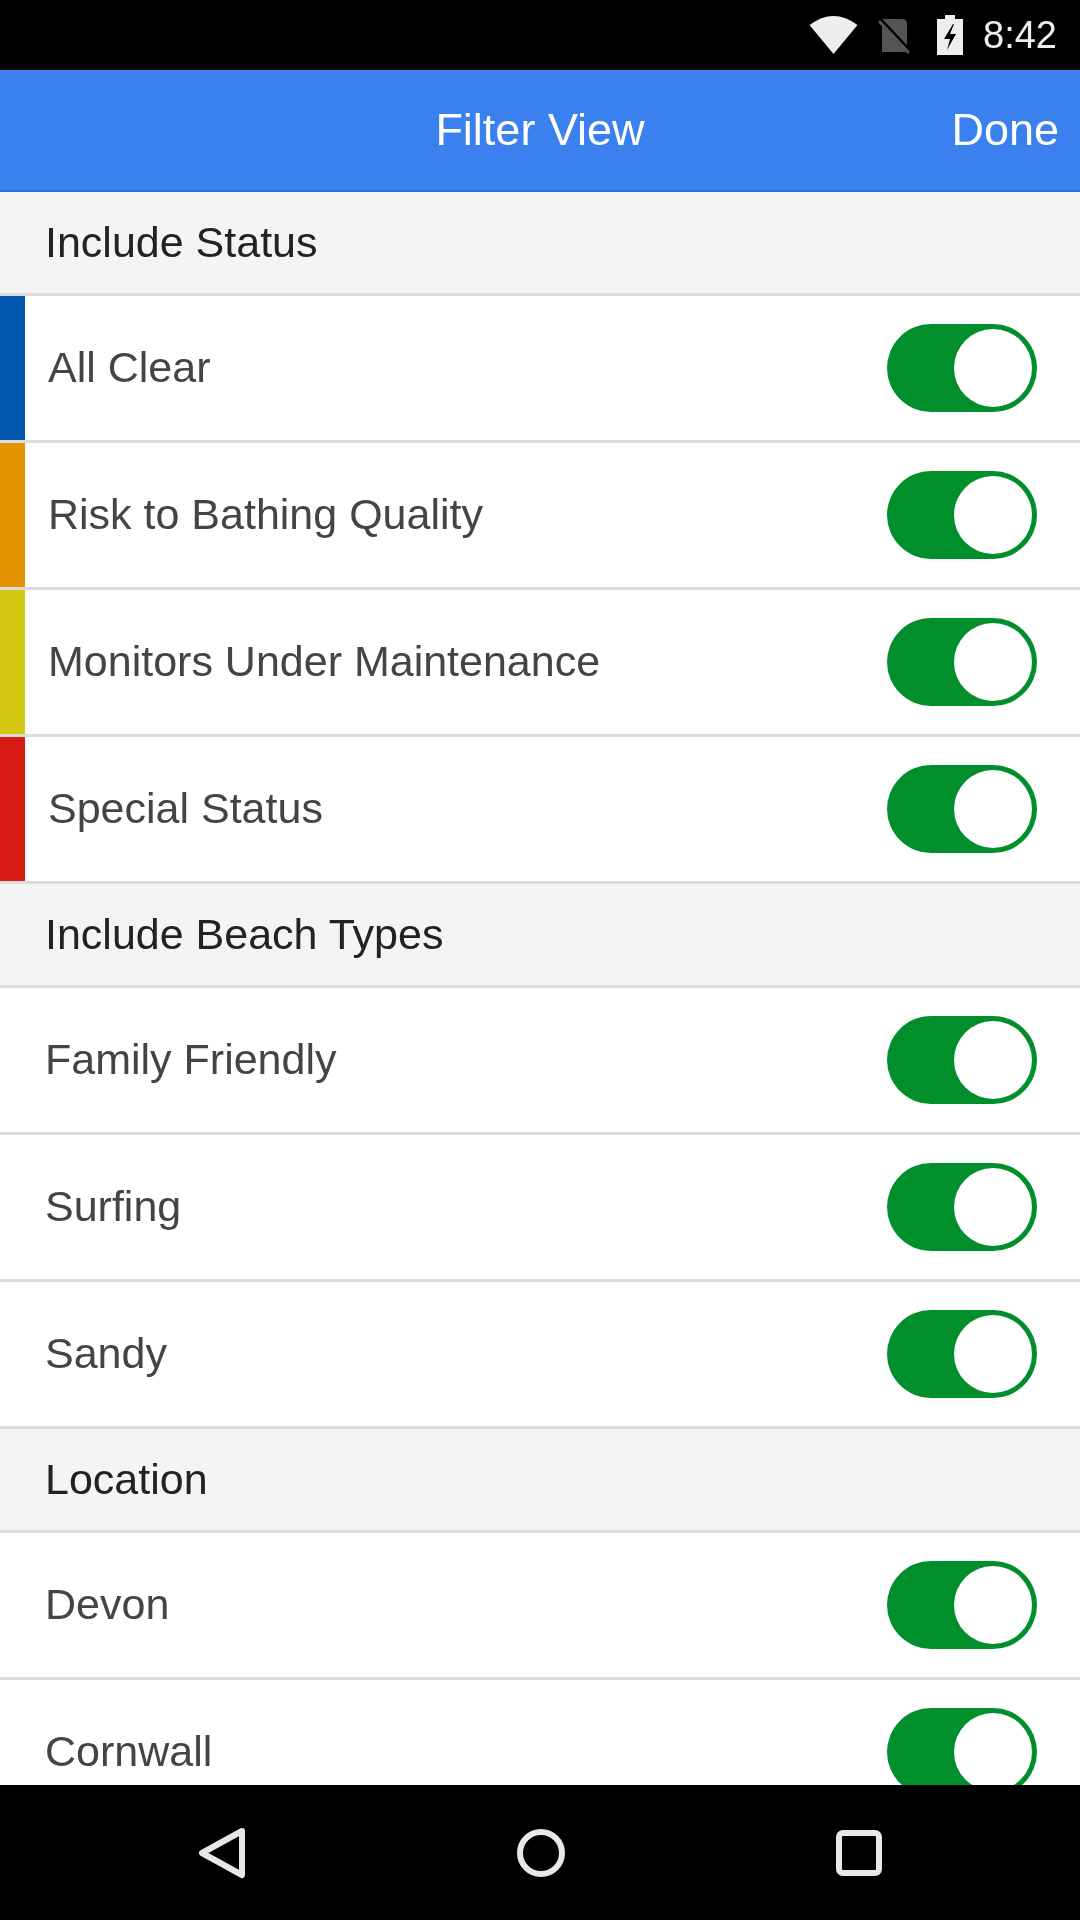 The height and width of the screenshot is (1920, 1080). What do you see at coordinates (265, 515) in the screenshot?
I see `filter-label: Risk to Bathing Quality` at bounding box center [265, 515].